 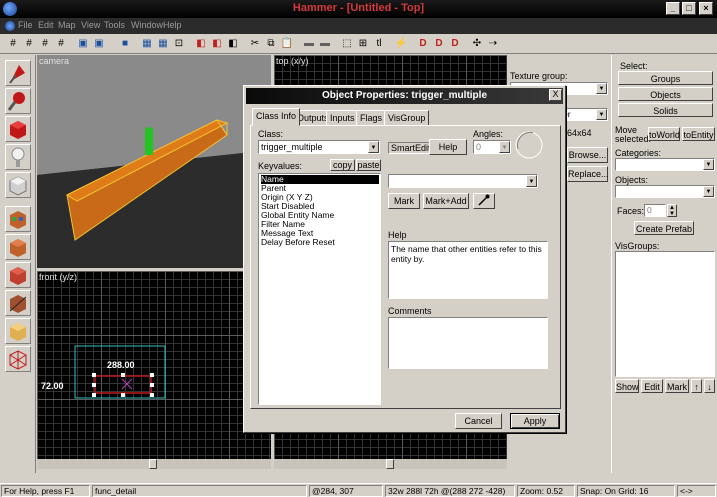 What do you see at coordinates (673, 8) in the screenshot?
I see `minimize-button: _` at bounding box center [673, 8].